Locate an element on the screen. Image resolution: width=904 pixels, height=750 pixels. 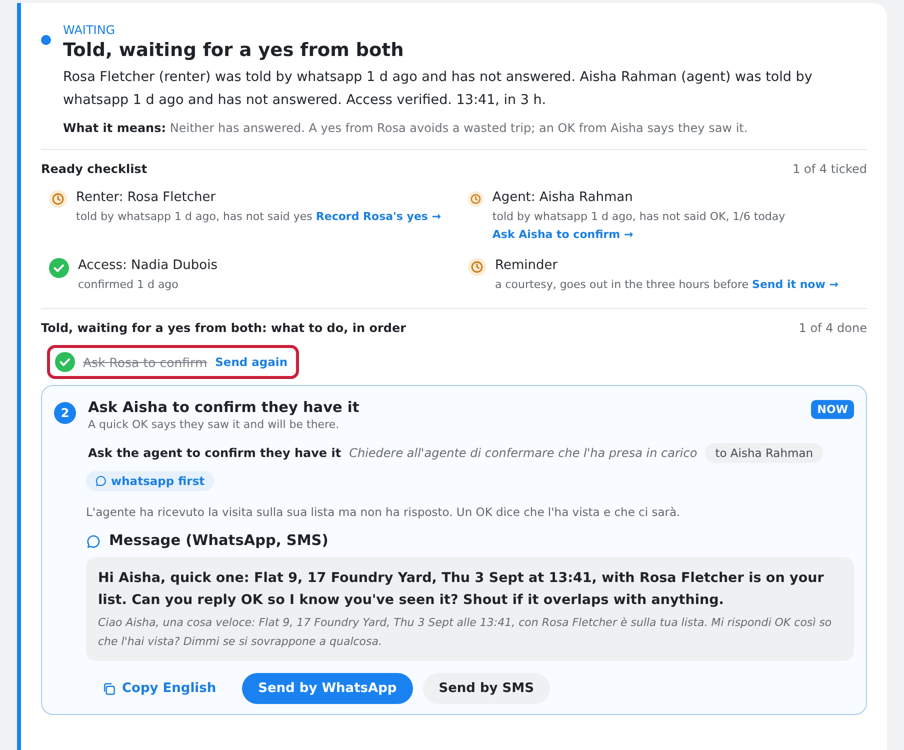
send-again-link: Send again is located at coordinates (251, 362).